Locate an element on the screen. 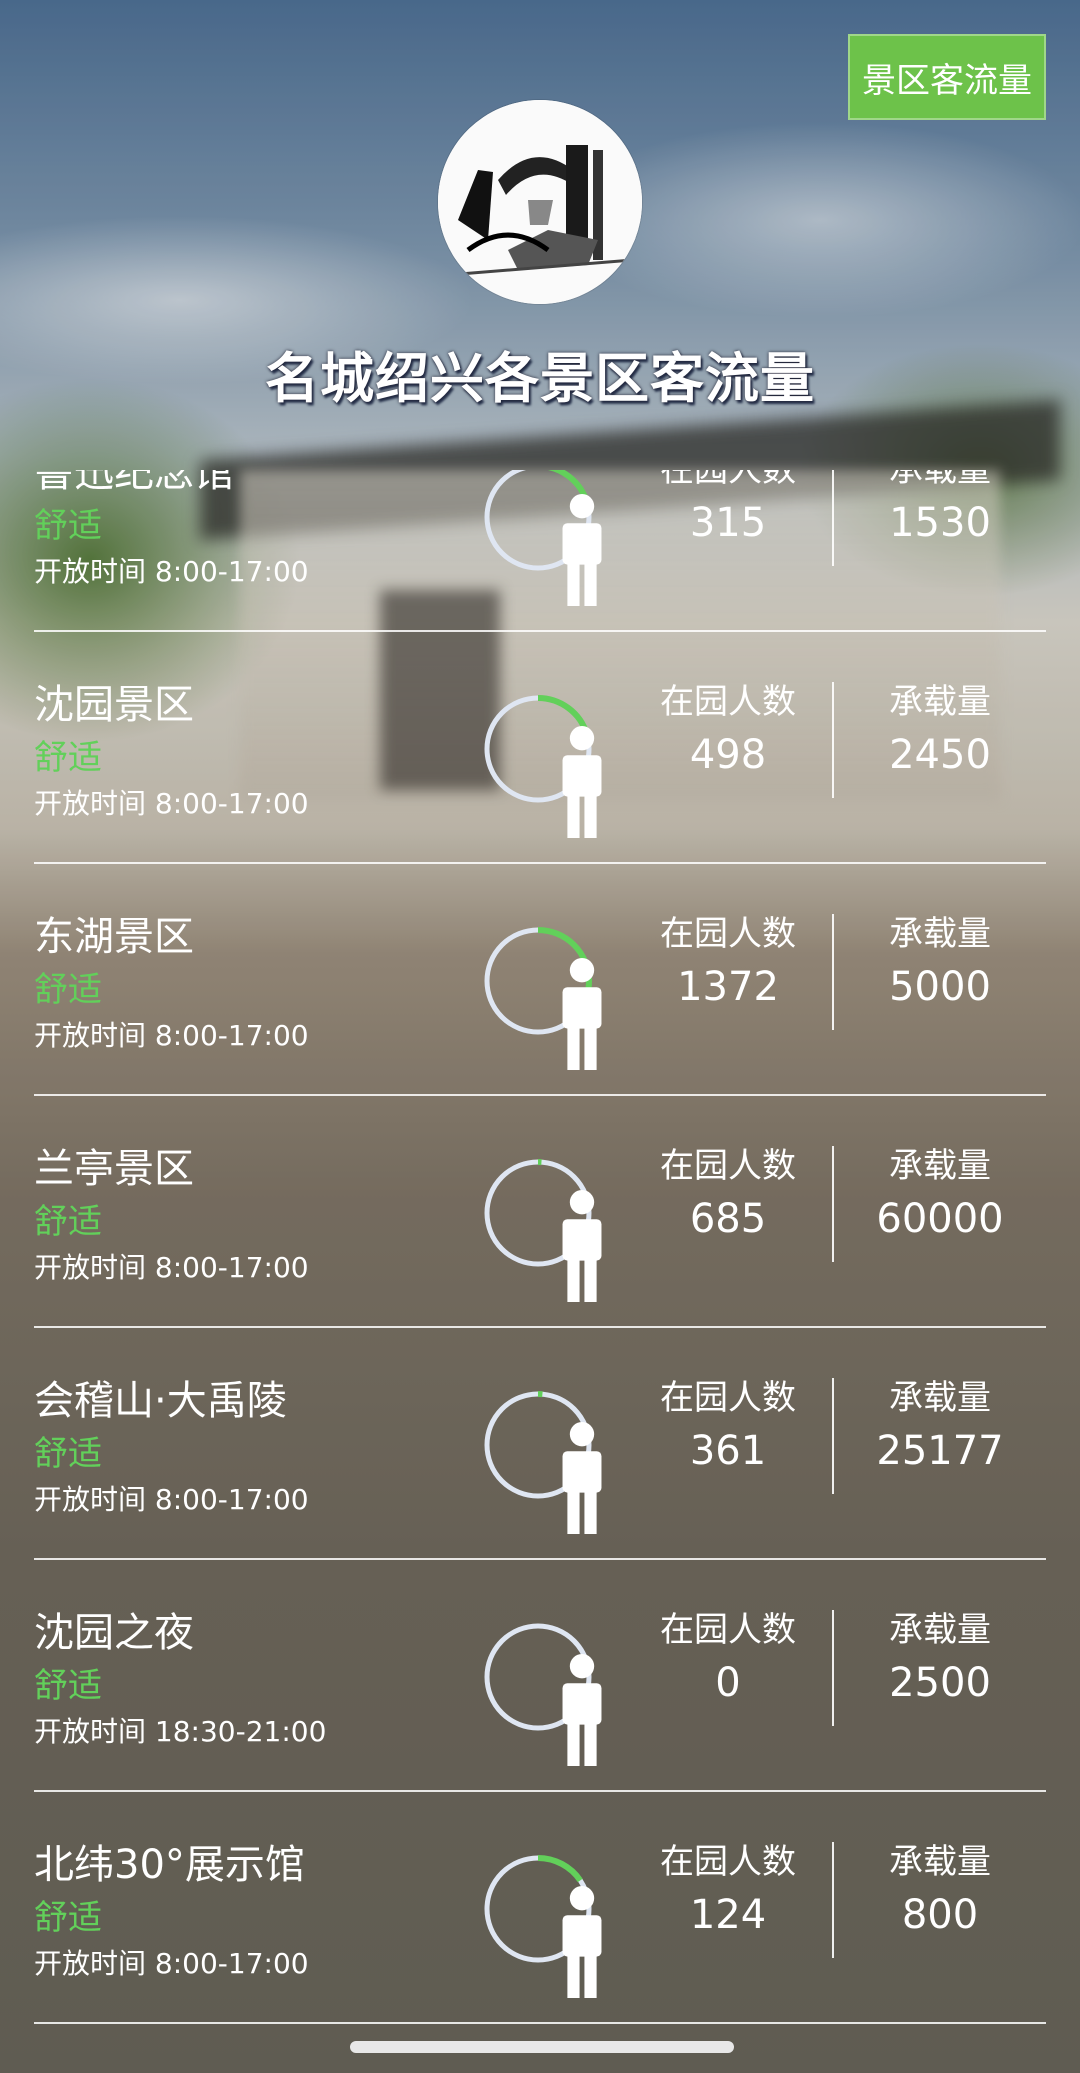 This screenshot has width=1080, height=2073. capacity-value: 2500 is located at coordinates (940, 1683).